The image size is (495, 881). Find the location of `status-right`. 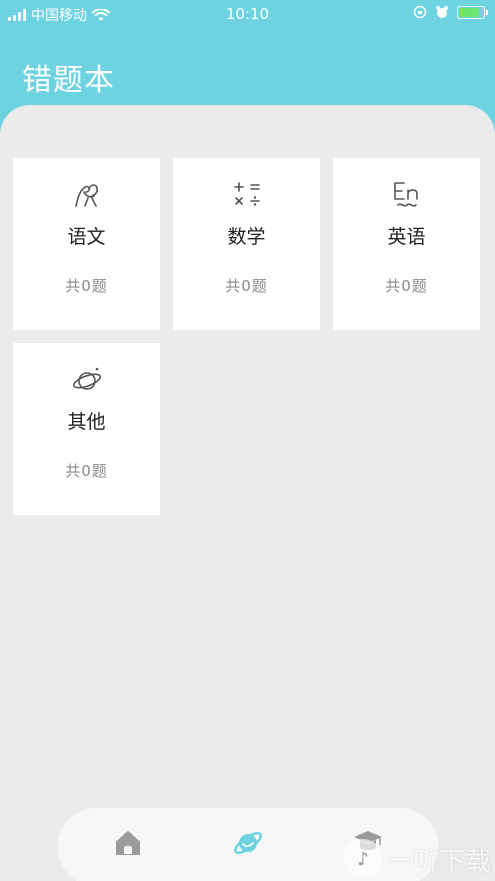

status-right is located at coordinates (450, 12).